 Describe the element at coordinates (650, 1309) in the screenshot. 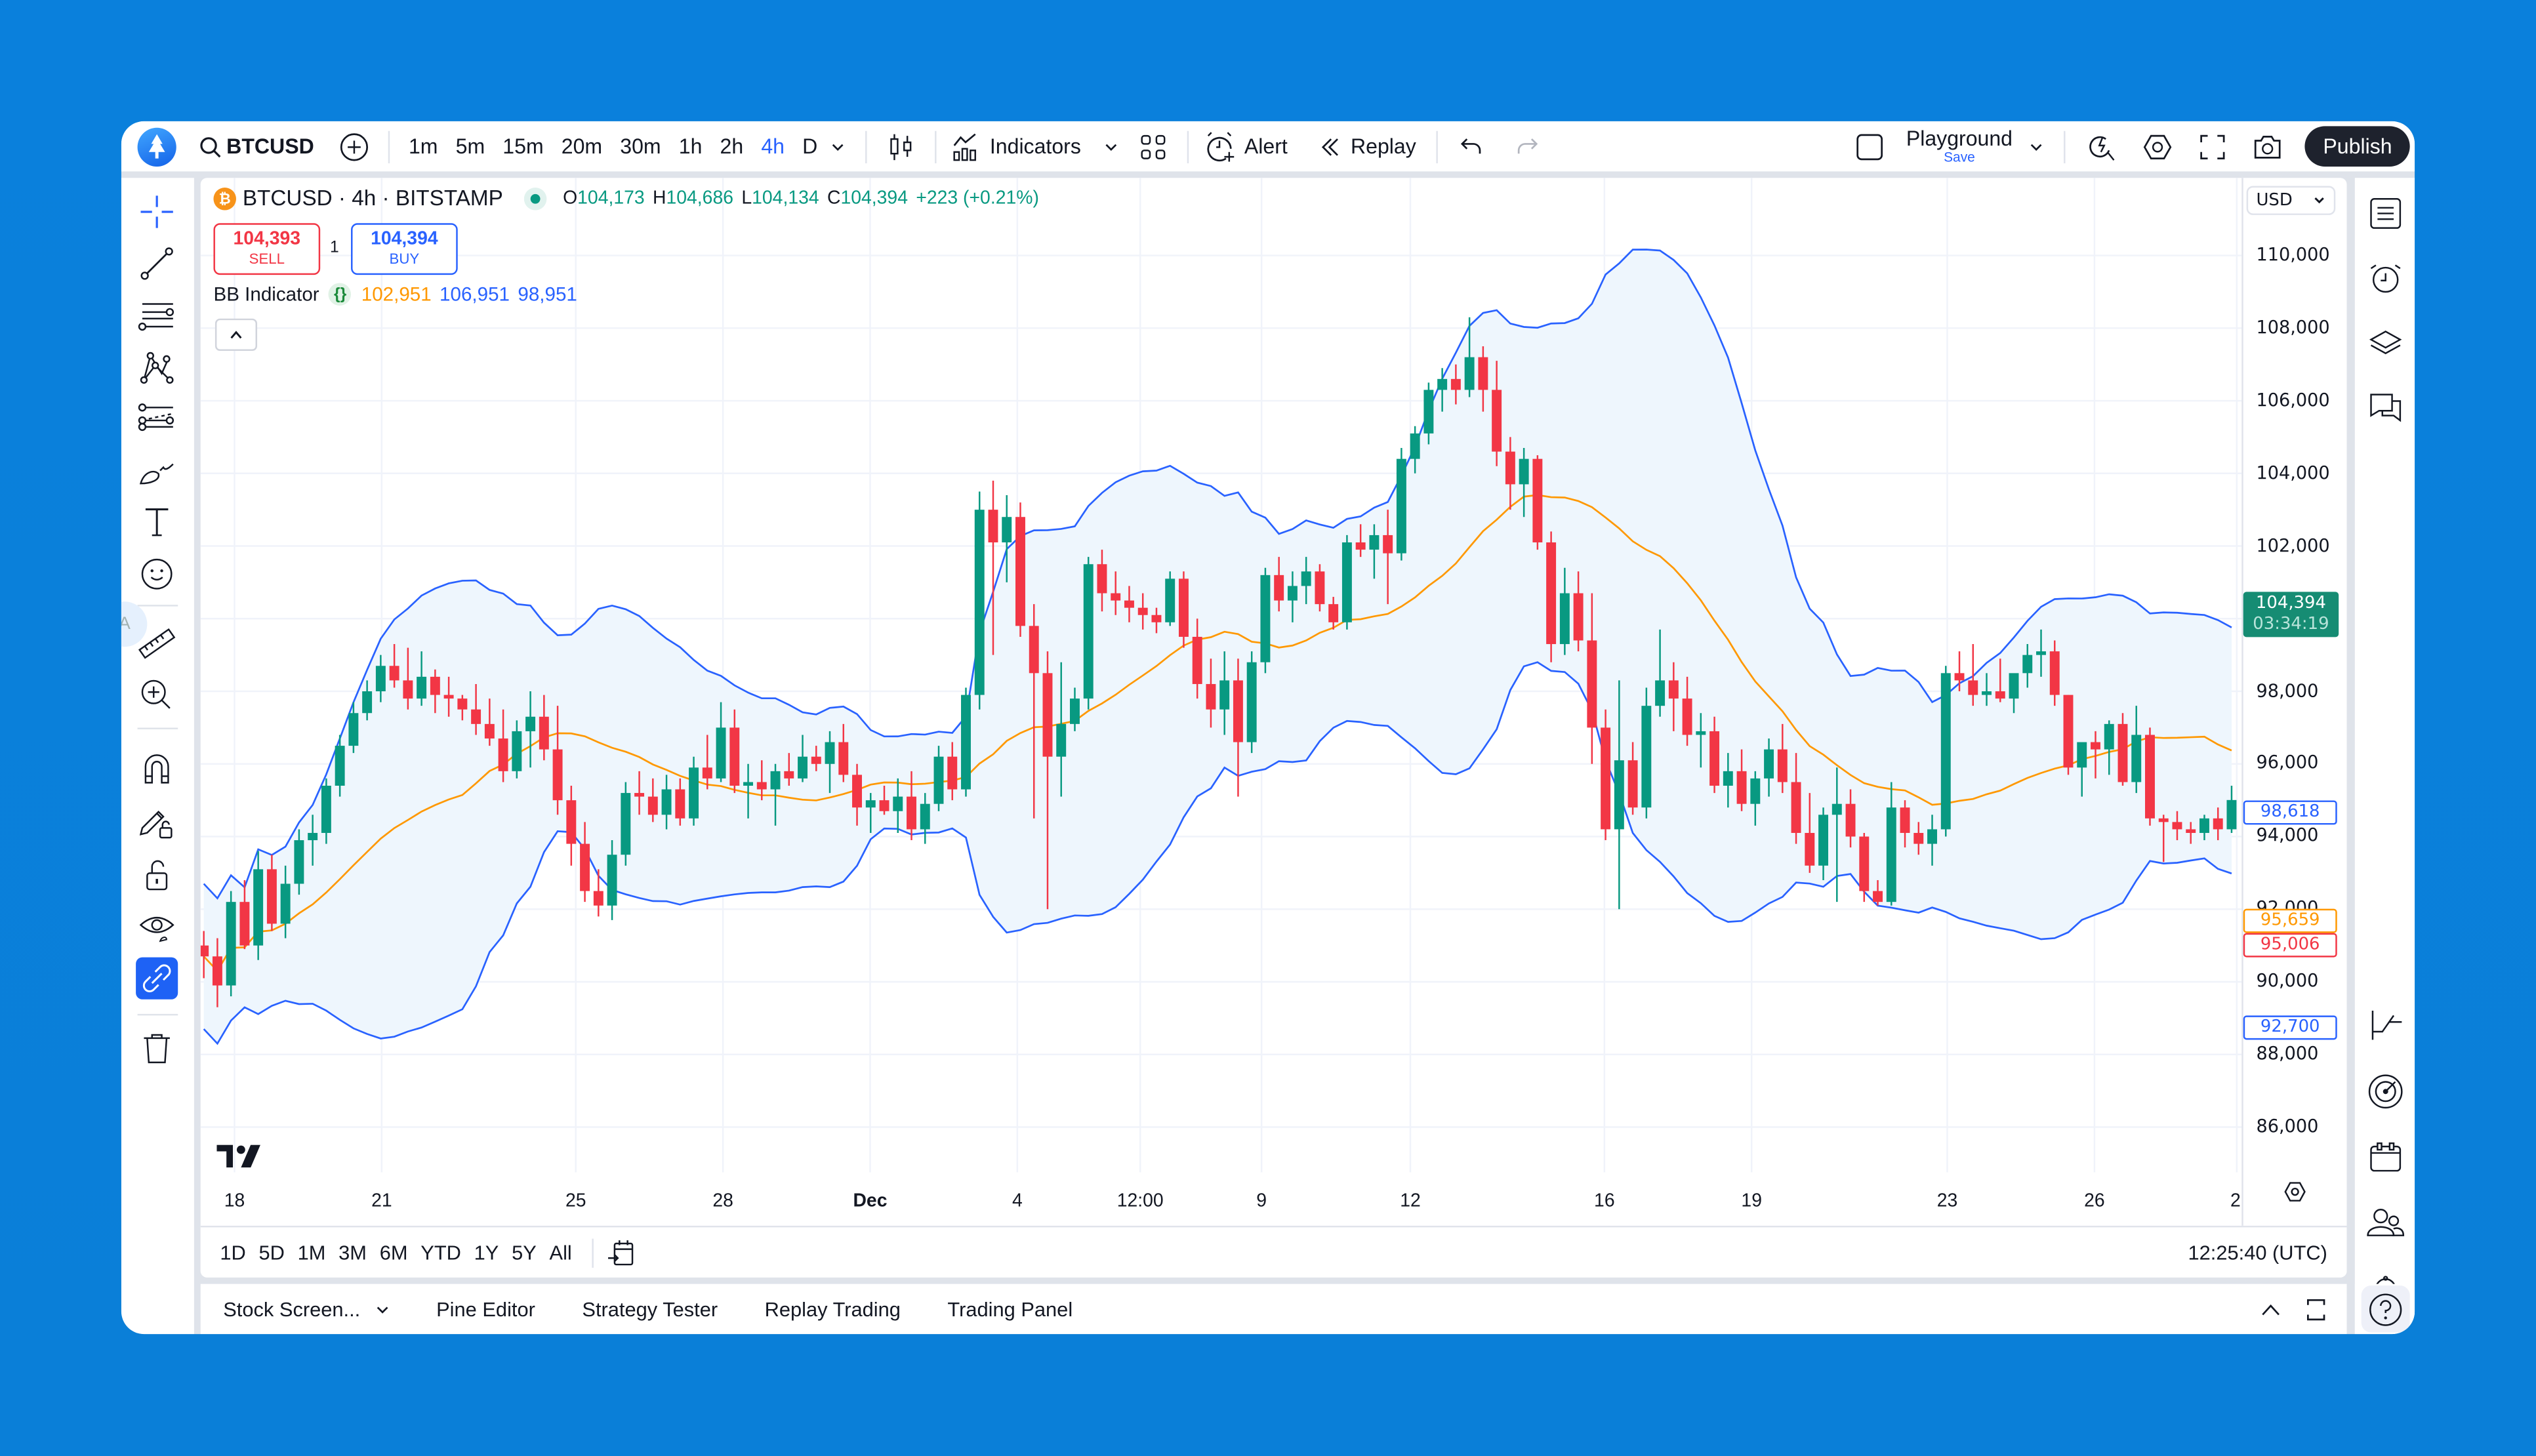

I see `tab-strategy-tester: Strategy Tester` at that location.